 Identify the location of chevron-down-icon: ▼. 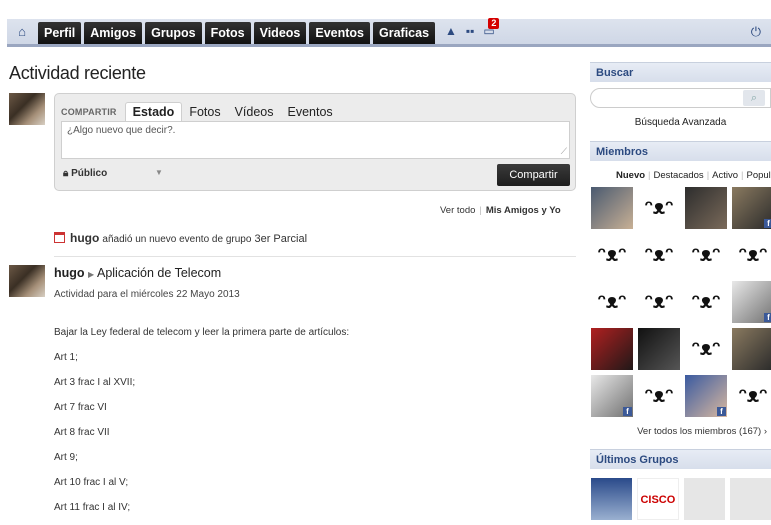
(159, 172).